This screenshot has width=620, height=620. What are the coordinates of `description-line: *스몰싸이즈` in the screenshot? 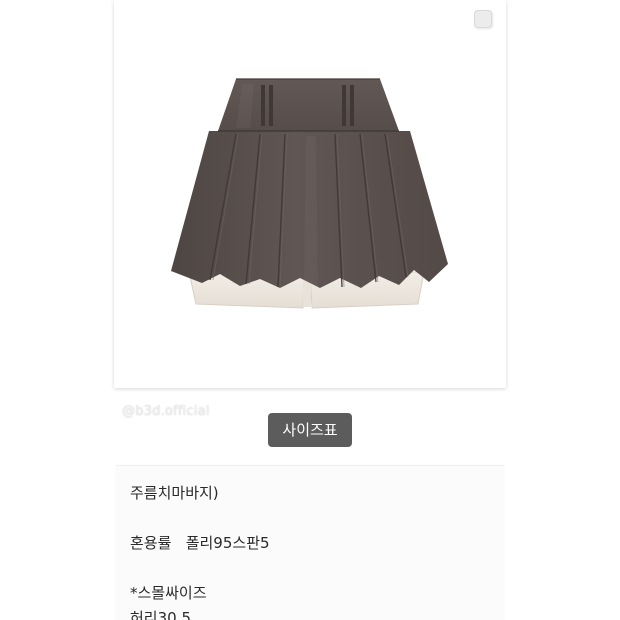 It's located at (168, 593).